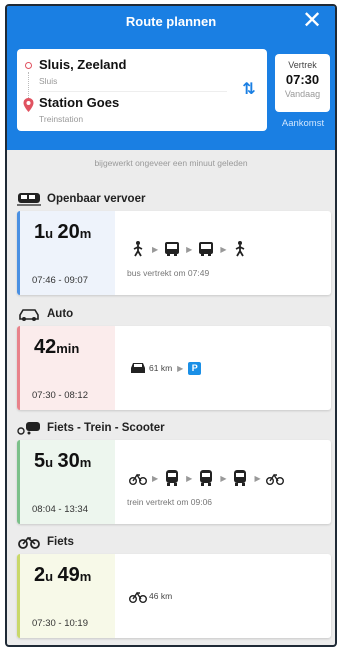  I want to click on time-range: 07:46 - 09:07, so click(60, 280).